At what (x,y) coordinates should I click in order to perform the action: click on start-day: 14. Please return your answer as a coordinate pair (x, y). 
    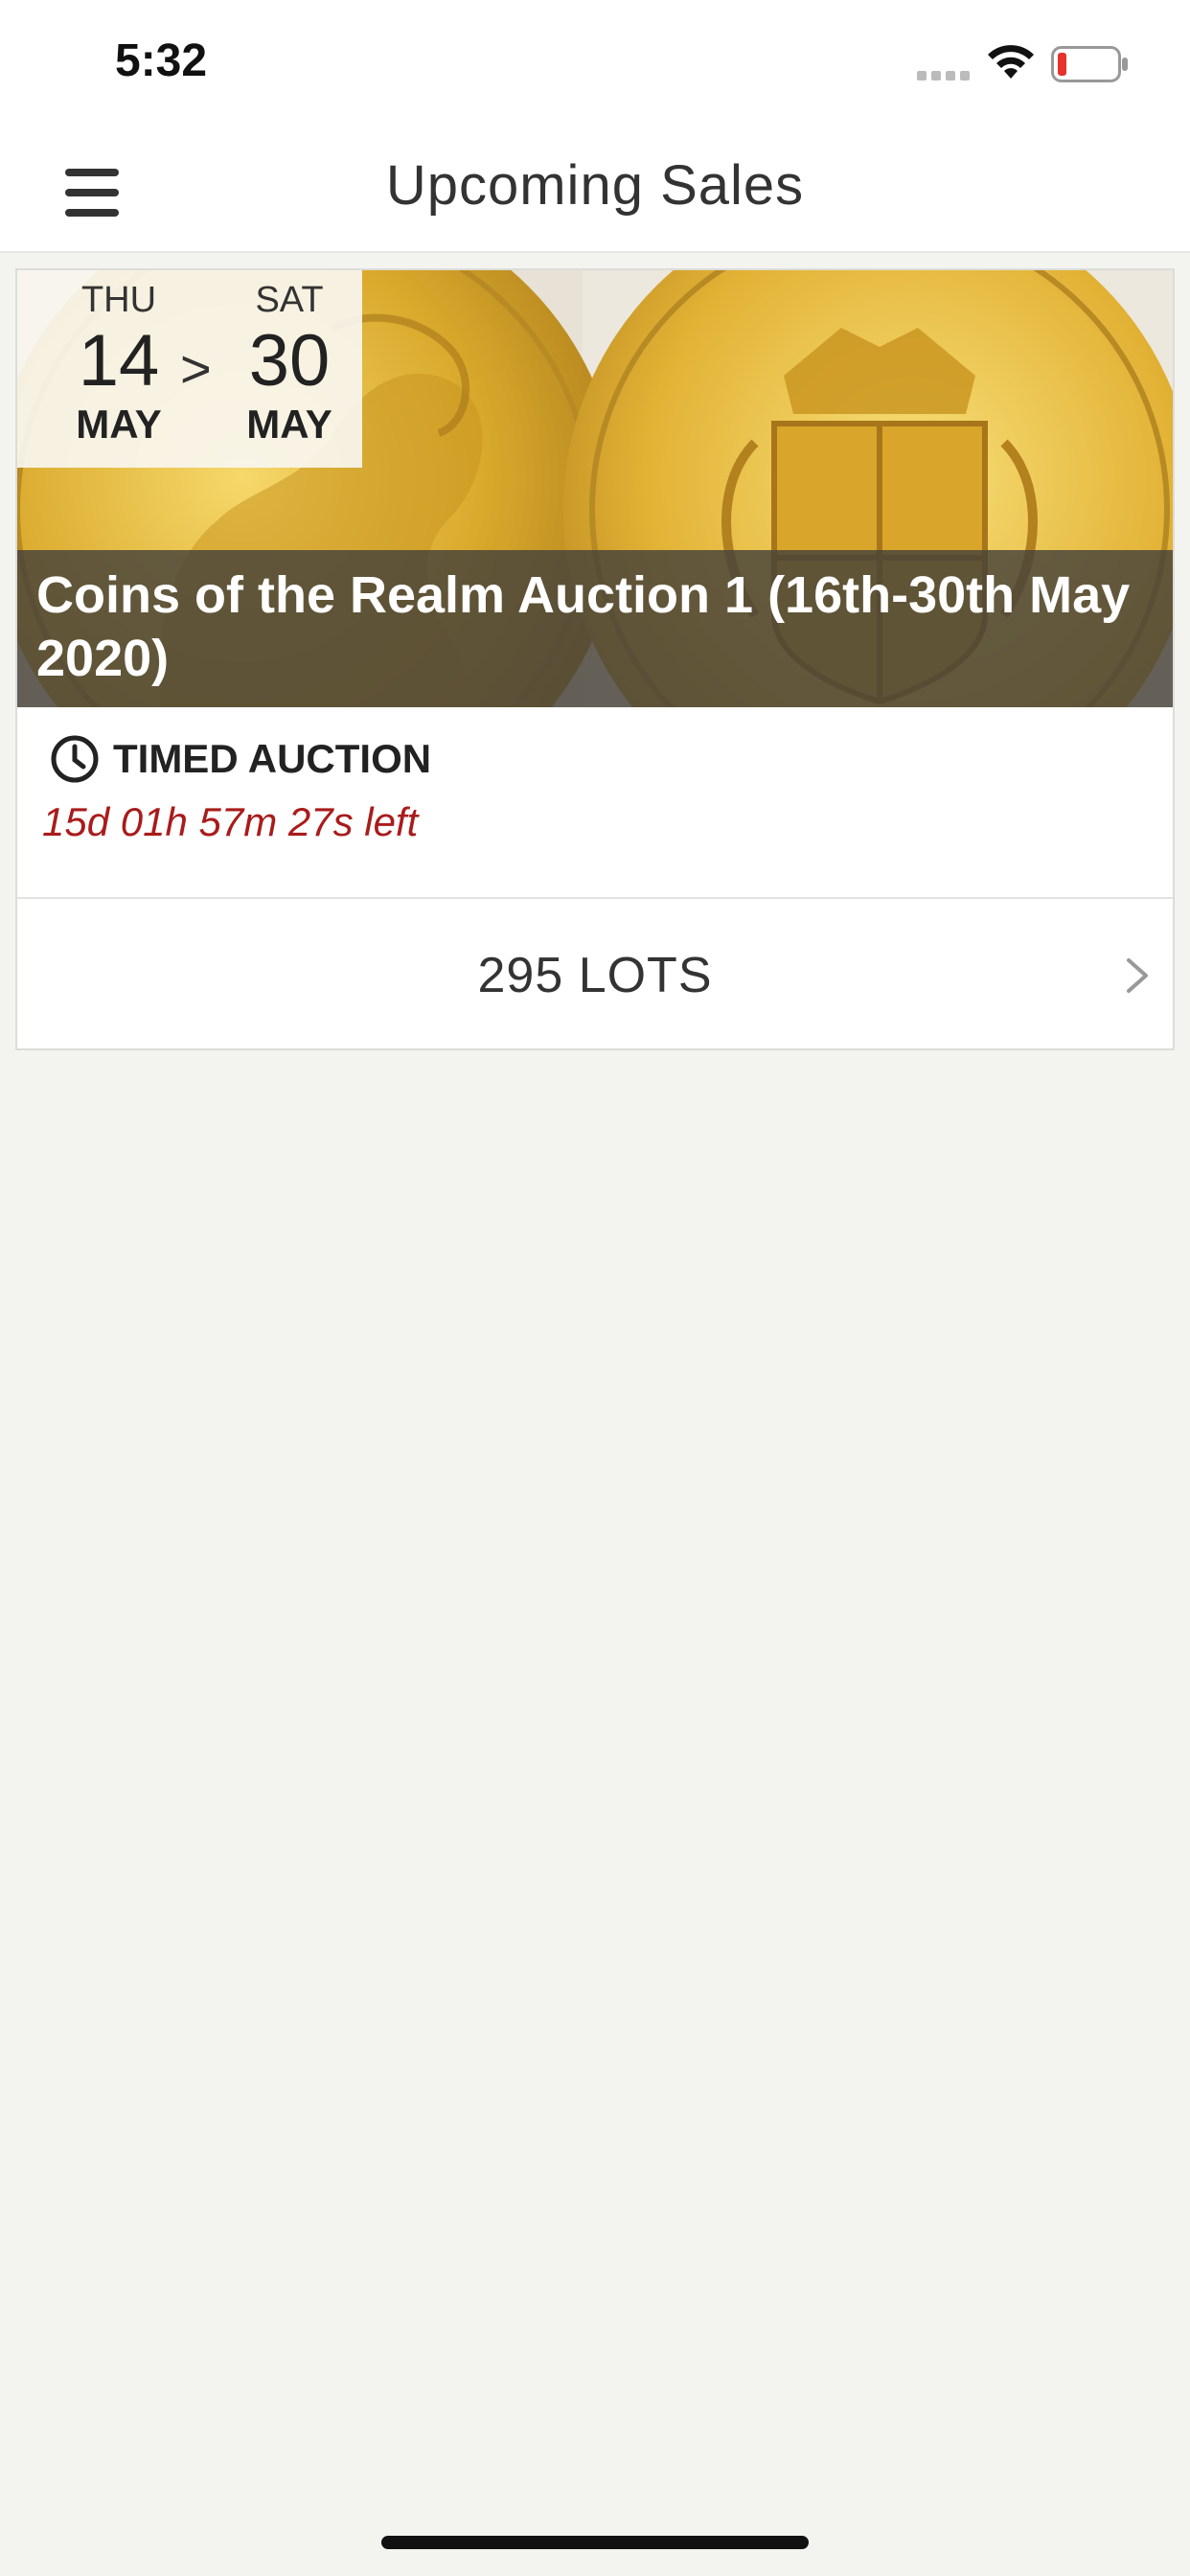
    Looking at the image, I should click on (119, 361).